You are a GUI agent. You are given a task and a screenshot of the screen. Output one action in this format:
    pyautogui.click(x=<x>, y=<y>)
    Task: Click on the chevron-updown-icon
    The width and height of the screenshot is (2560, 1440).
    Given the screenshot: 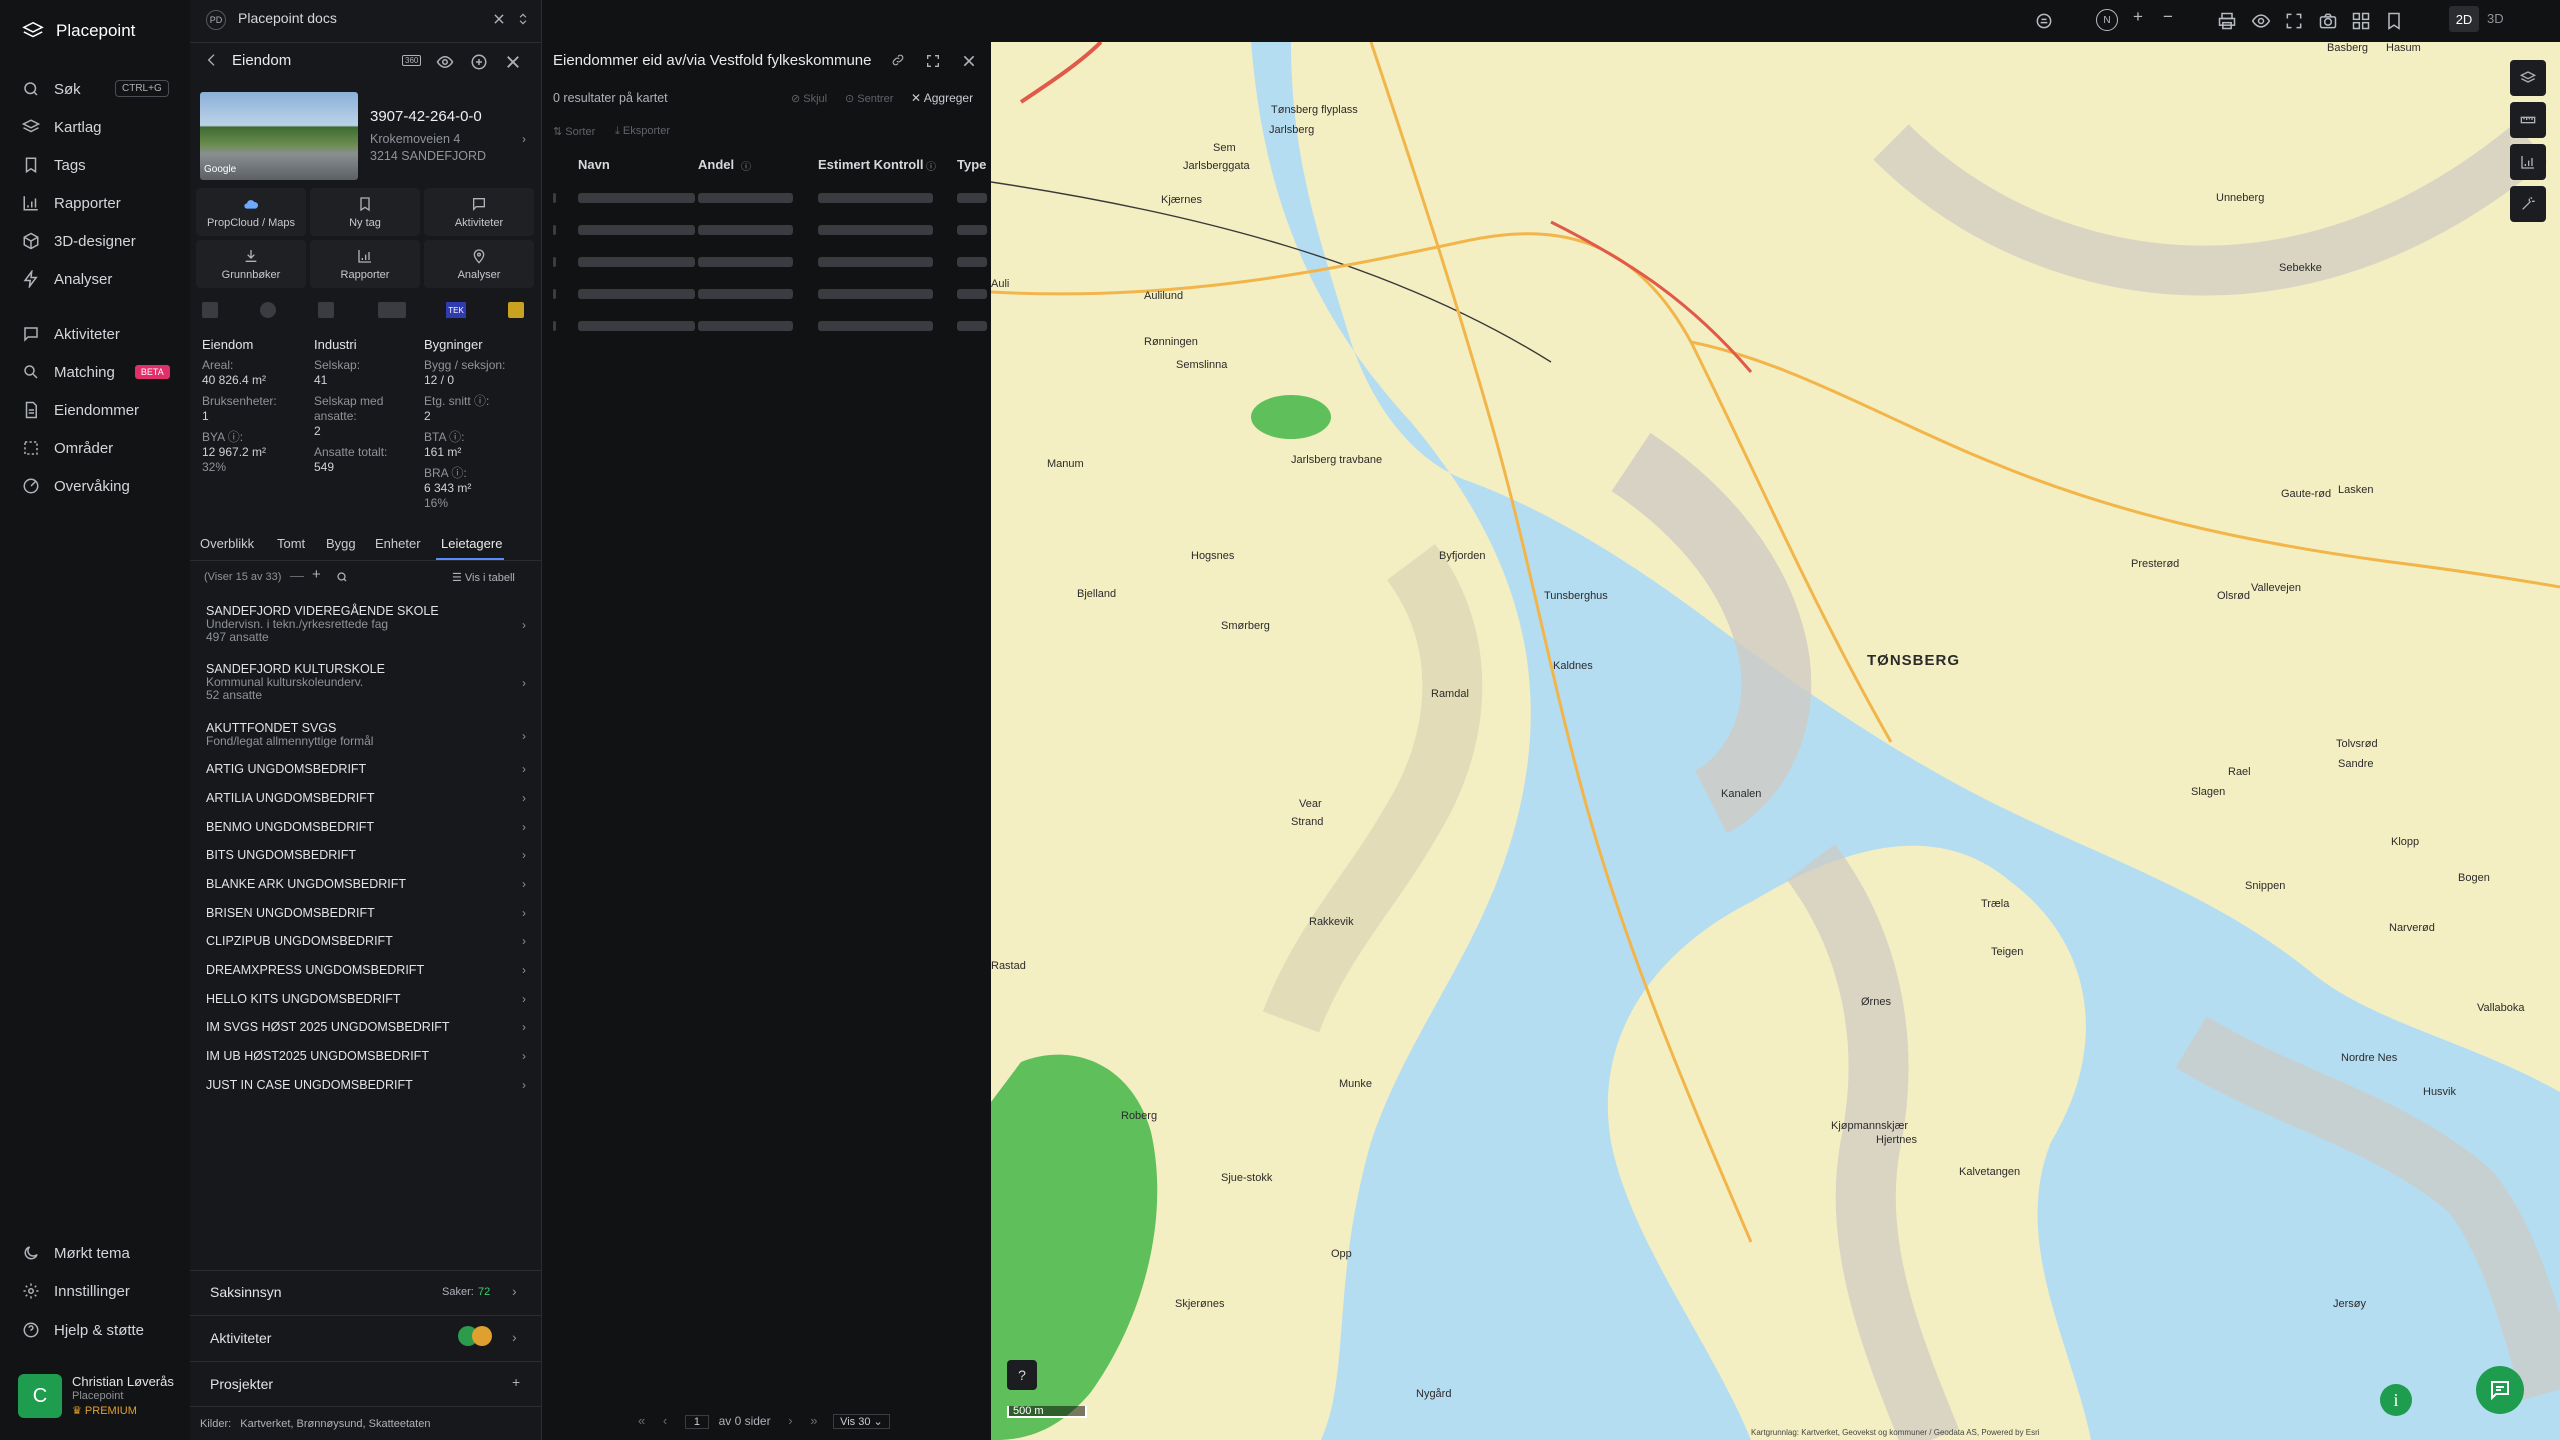 What is the action you would take?
    pyautogui.click(x=523, y=19)
    